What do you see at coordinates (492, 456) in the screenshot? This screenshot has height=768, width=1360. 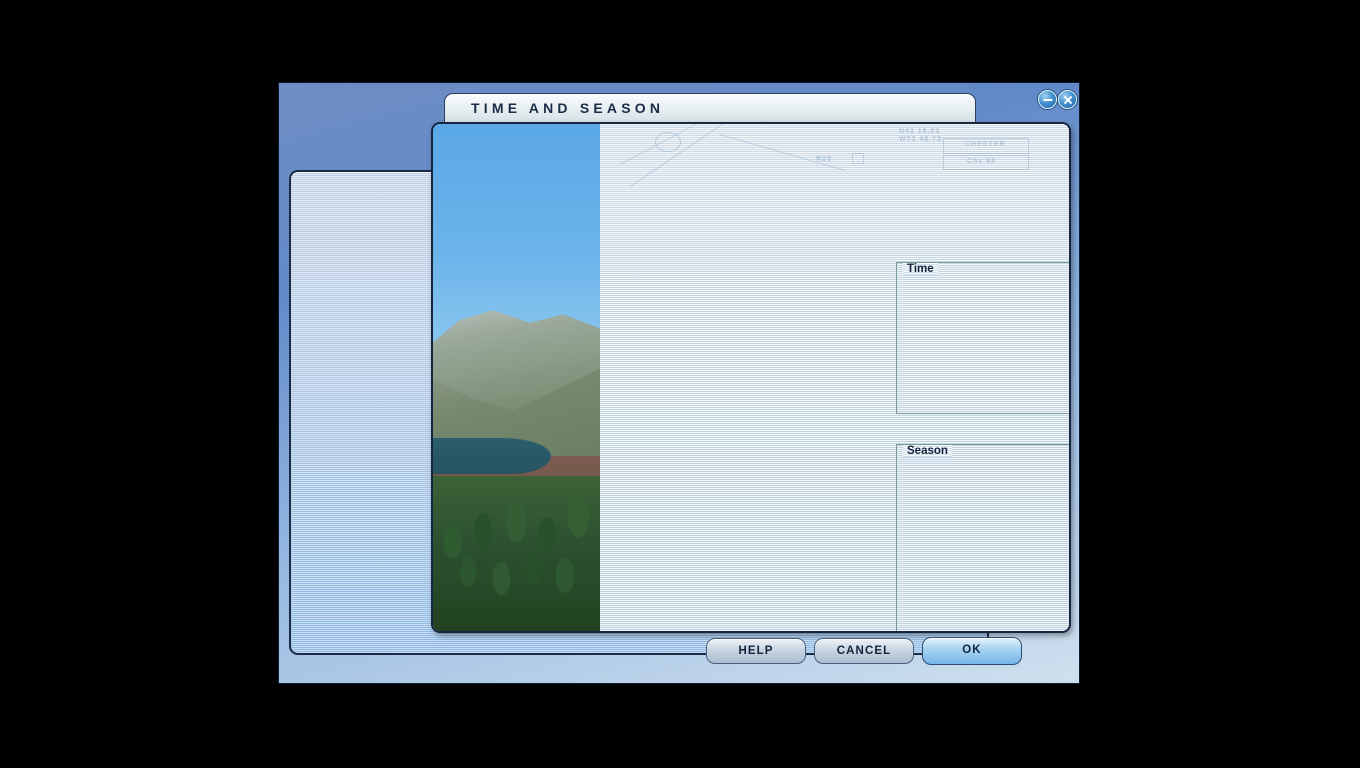 I see `preview-lake` at bounding box center [492, 456].